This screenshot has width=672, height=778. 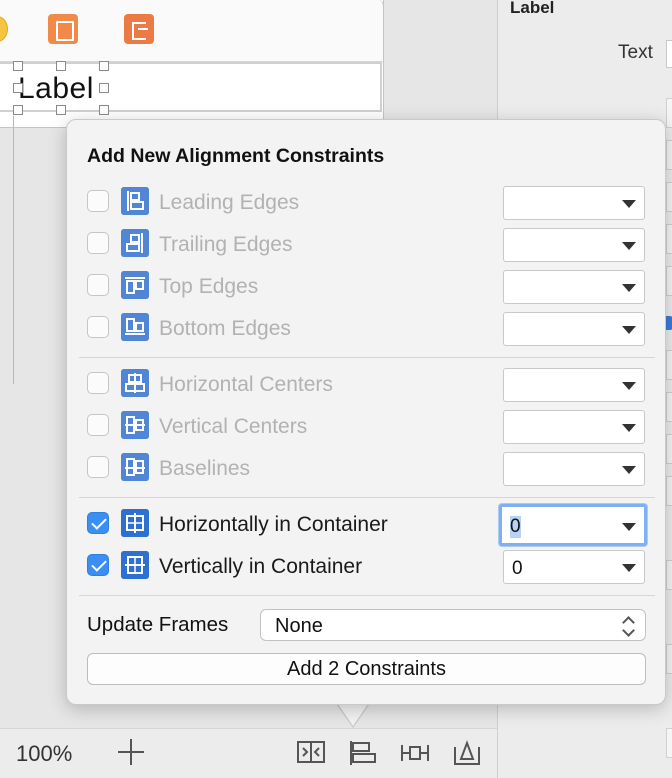 I want to click on resolve-auto-layout-issues-icon, so click(x=467, y=753).